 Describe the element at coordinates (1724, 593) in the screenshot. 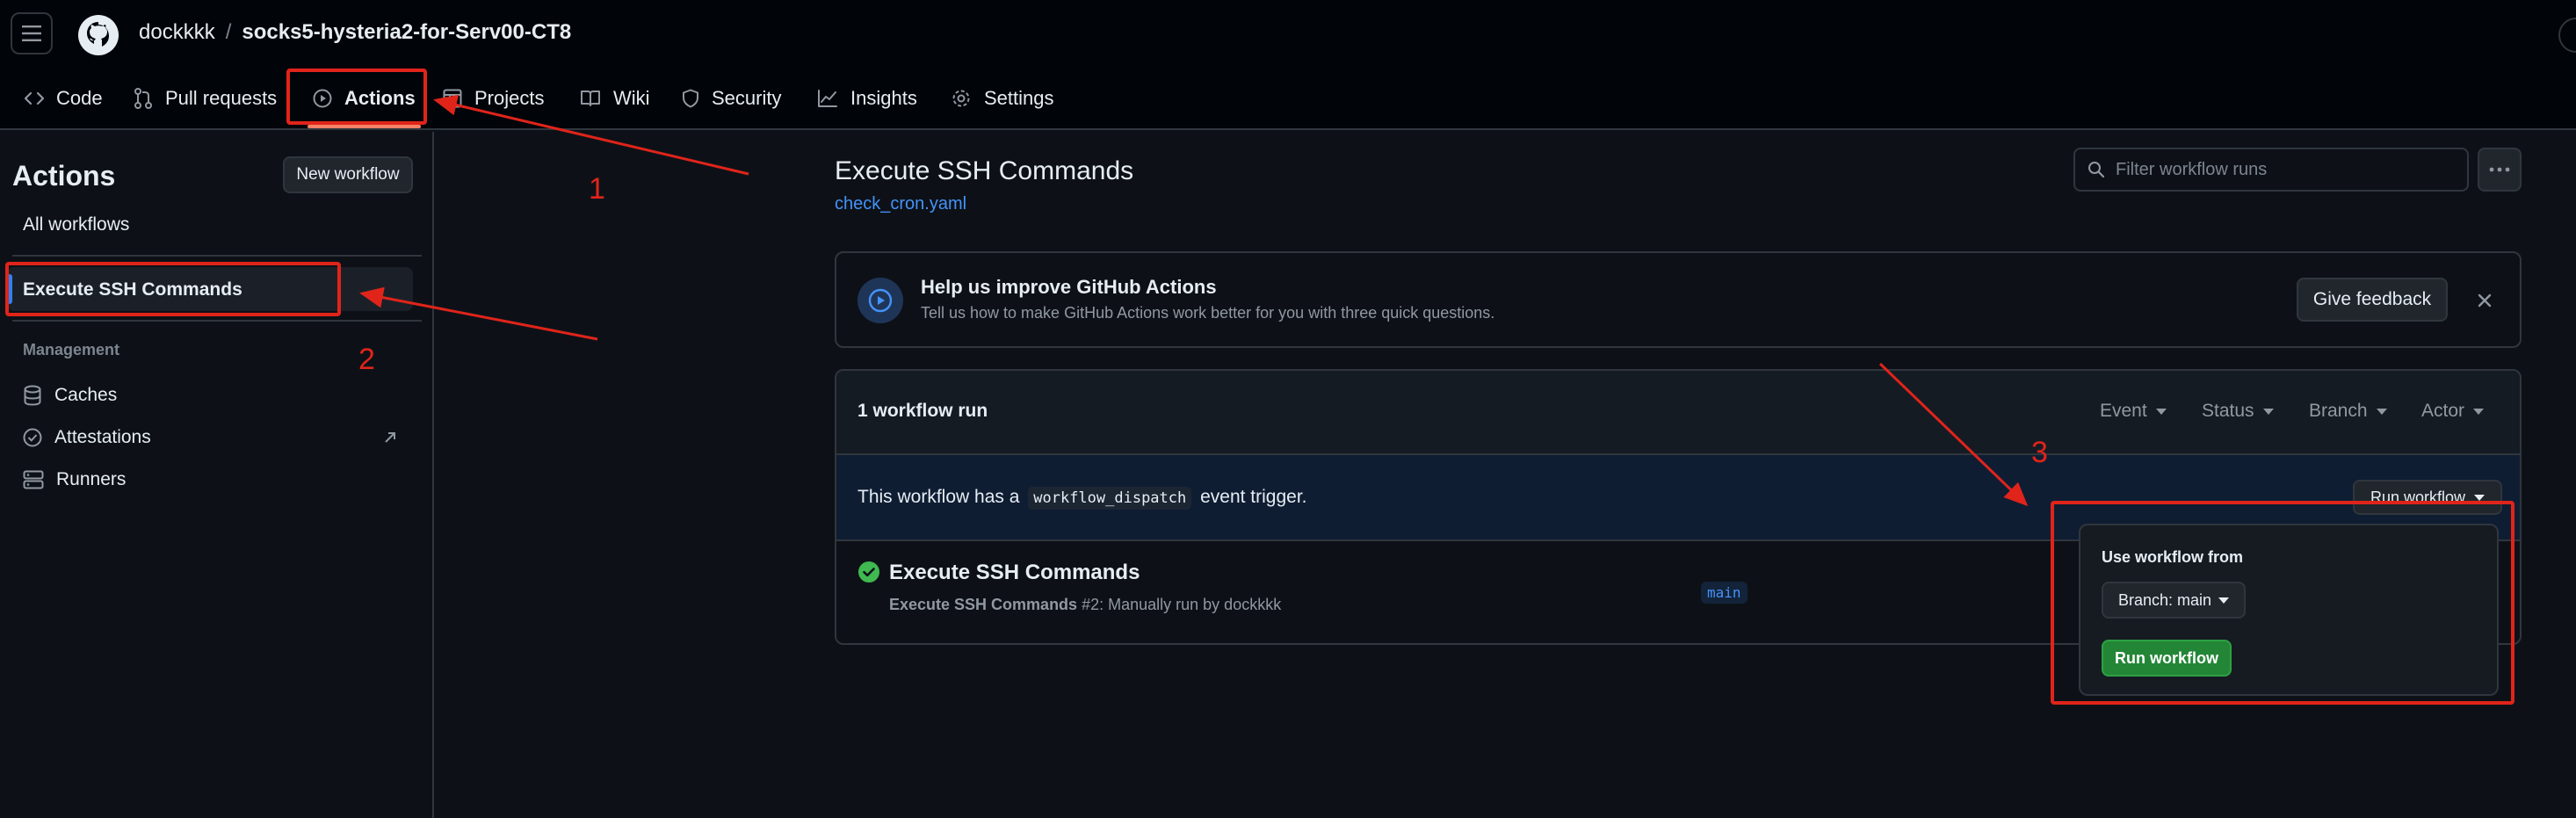

I see `branch-label: main` at that location.